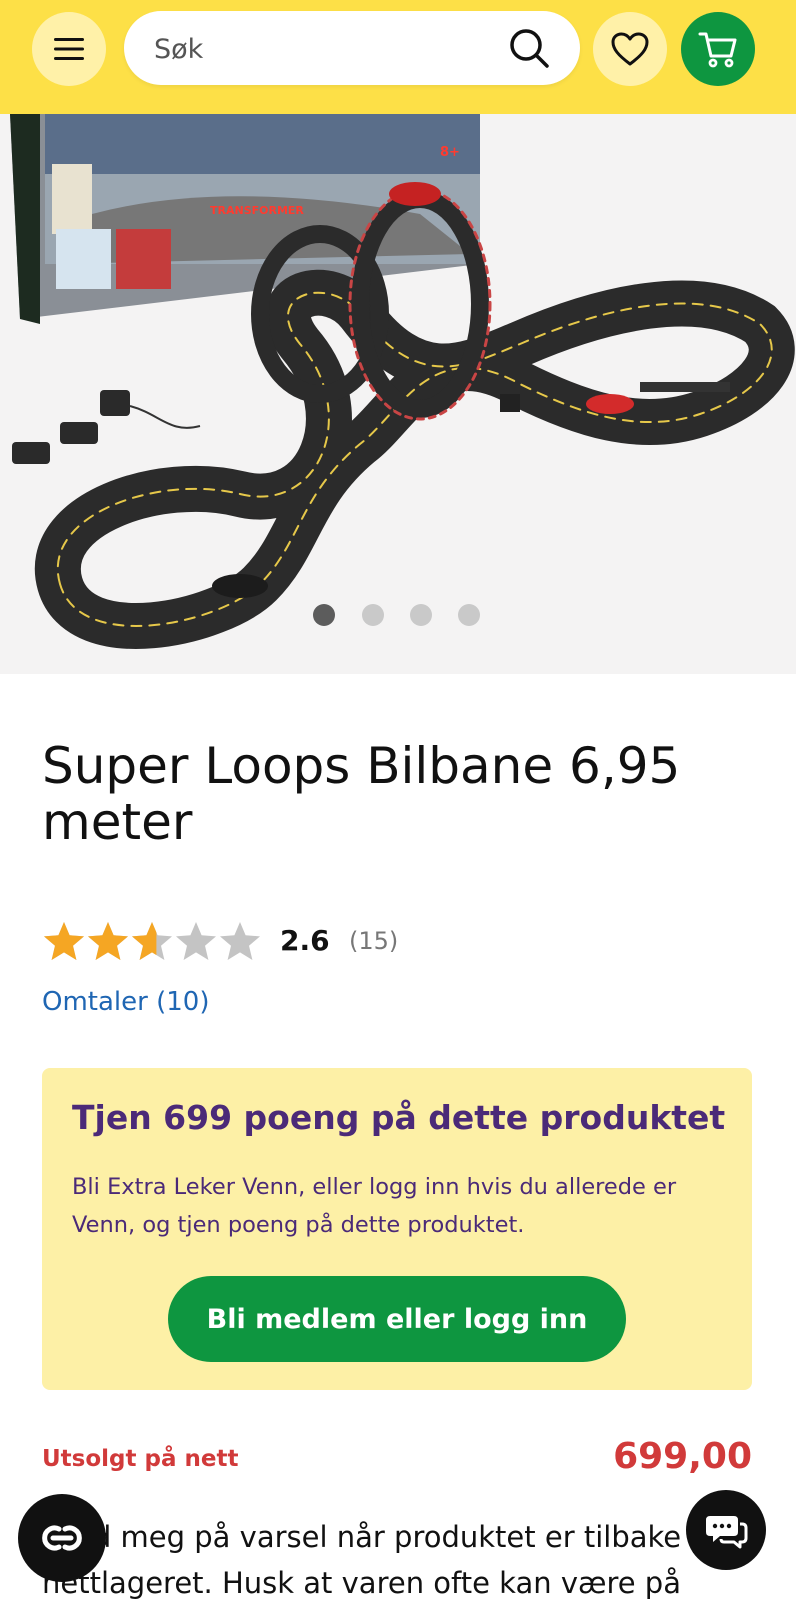 The image size is (796, 1606). I want to click on hamburger-menu-icon, so click(69, 49).